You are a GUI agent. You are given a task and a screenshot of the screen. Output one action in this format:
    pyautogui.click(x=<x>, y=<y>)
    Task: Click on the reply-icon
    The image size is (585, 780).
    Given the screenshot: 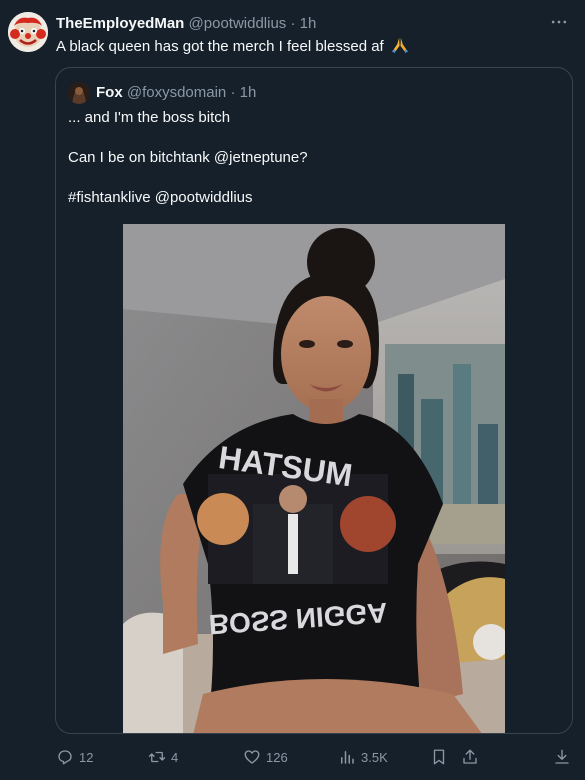 What is the action you would take?
    pyautogui.click(x=65, y=757)
    